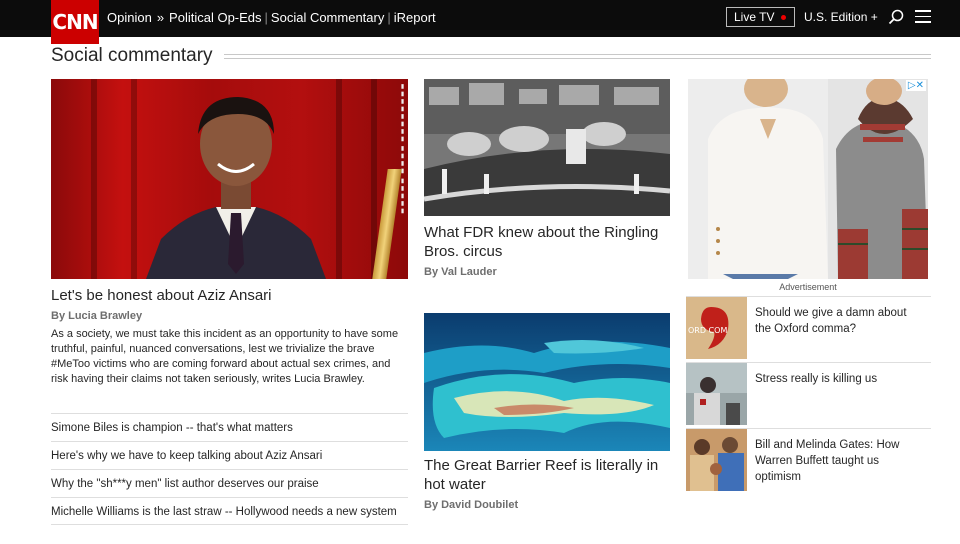 The image size is (960, 544). I want to click on photo-credit: ▮▮▮▮▮▮▮▮ ▮▮▮▮ ▮▮▮▮▮, so click(402, 149).